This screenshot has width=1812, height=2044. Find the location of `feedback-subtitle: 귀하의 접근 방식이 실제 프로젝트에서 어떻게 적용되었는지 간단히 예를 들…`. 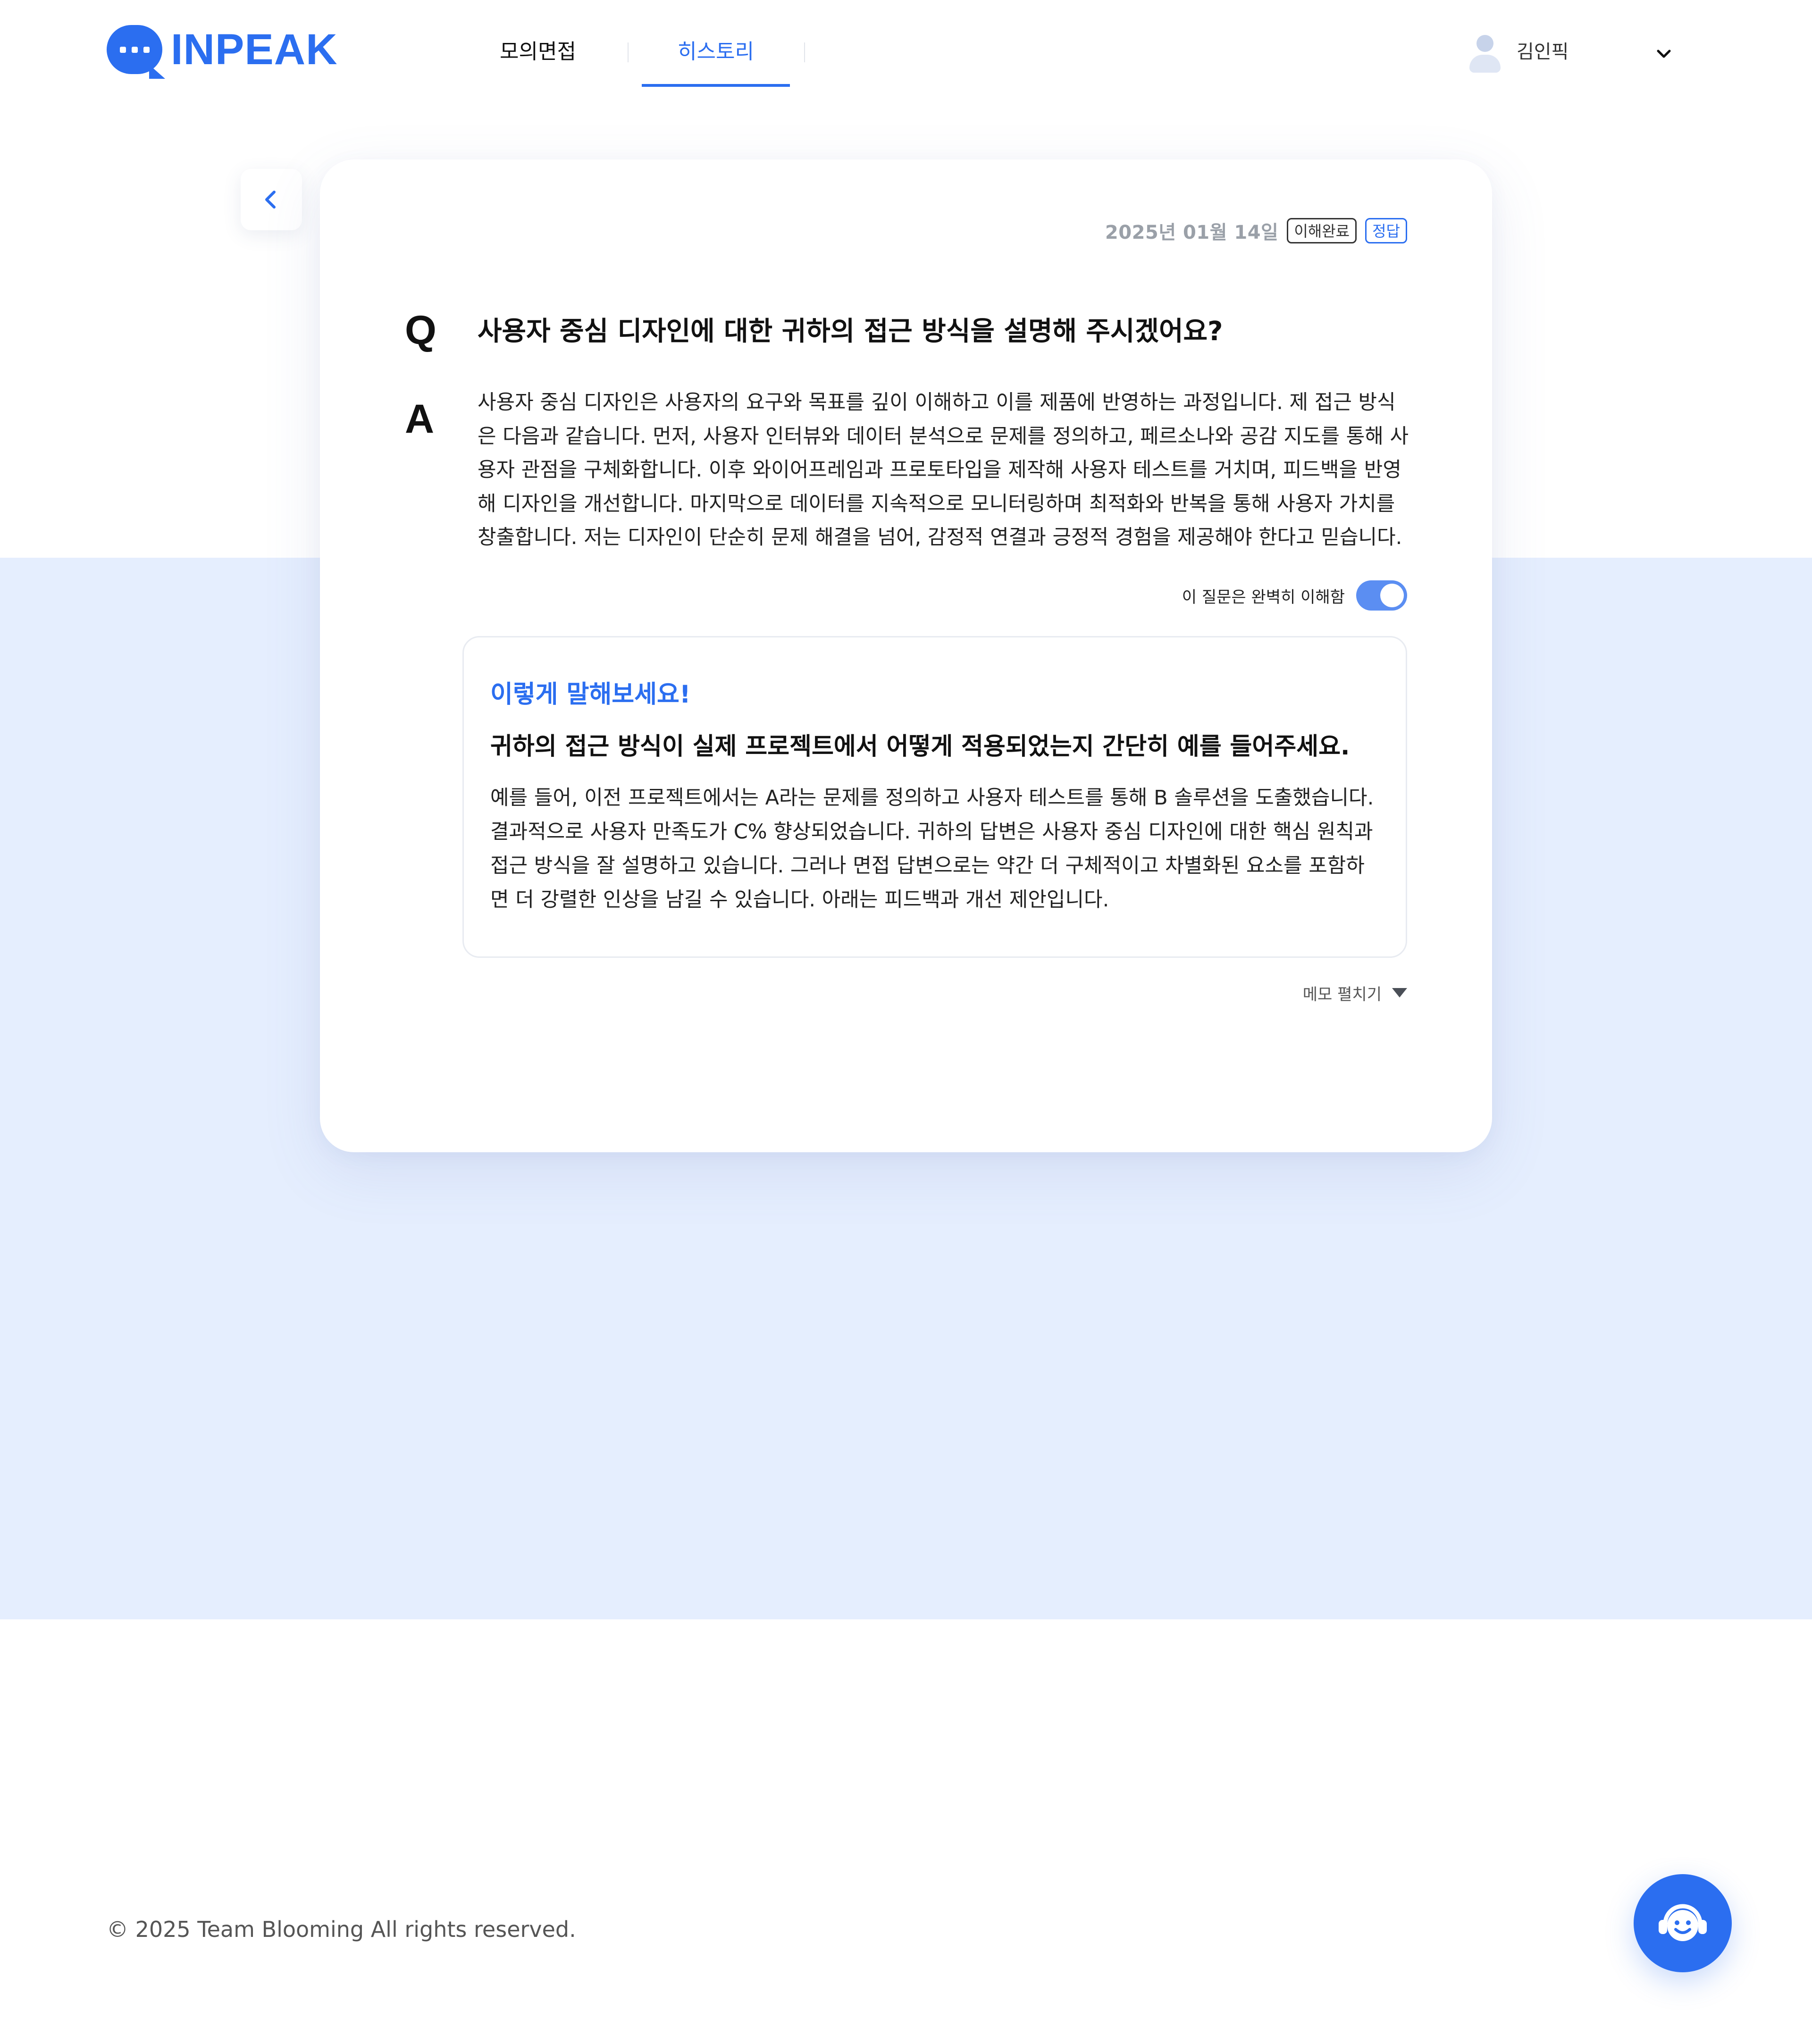

feedback-subtitle: 귀하의 접근 방식이 실제 프로젝트에서 어떻게 적용되었는지 간단히 예를 들… is located at coordinates (920, 747).